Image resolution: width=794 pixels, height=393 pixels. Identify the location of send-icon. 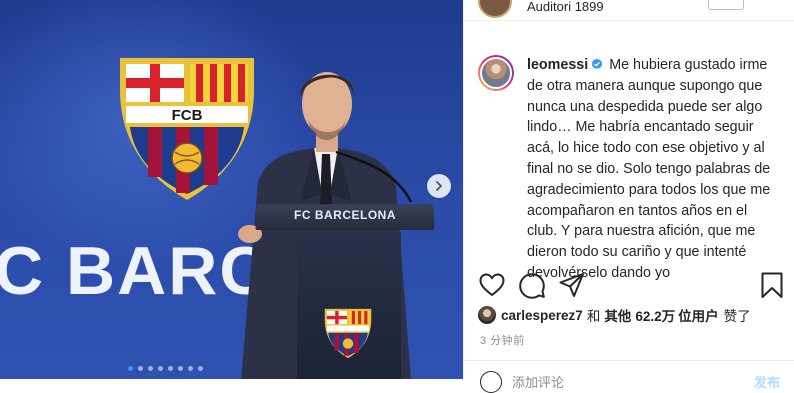
(572, 285).